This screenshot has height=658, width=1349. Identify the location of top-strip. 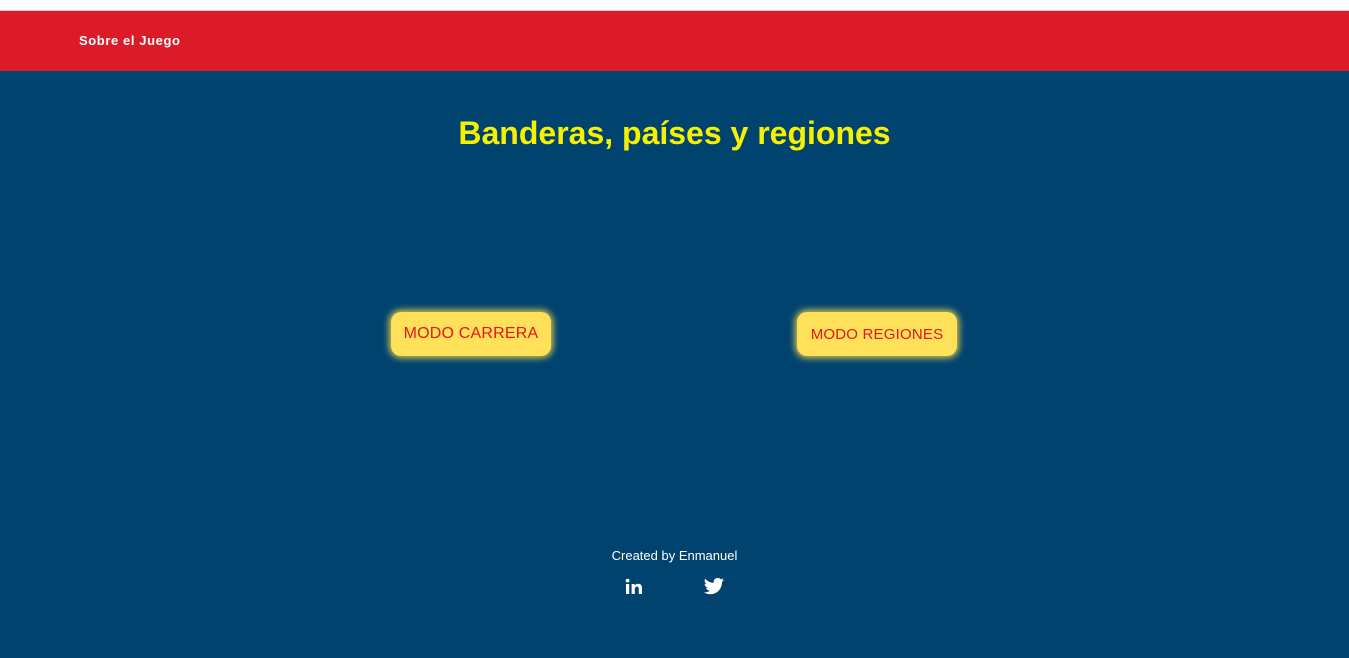
(674, 5).